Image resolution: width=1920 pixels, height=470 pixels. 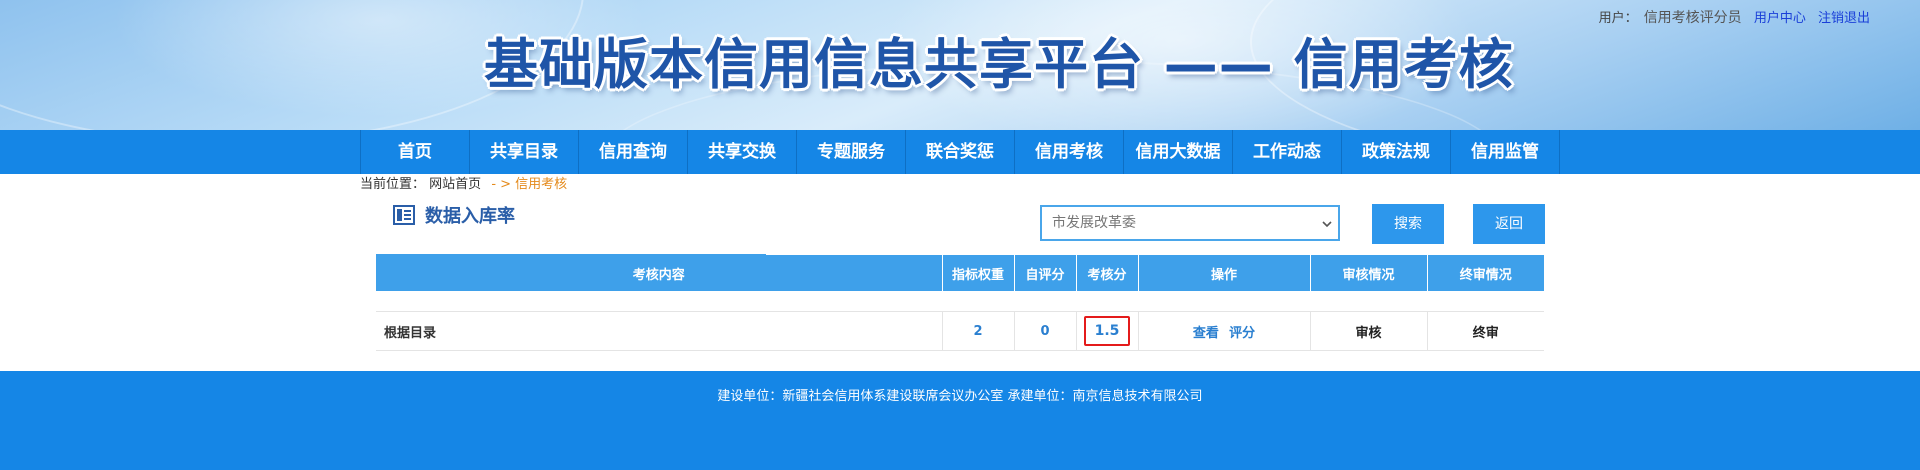 What do you see at coordinates (1106, 273) in the screenshot?
I see `column-header-assess-score: 考核分` at bounding box center [1106, 273].